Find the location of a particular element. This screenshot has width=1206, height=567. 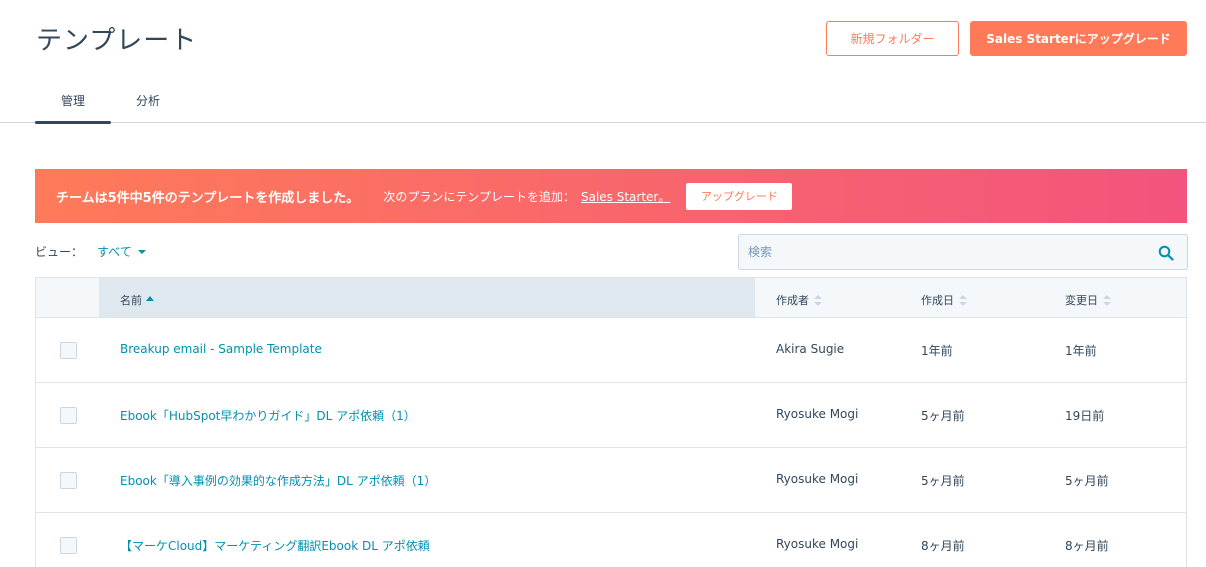

column-header-author: 作成者 is located at coordinates (799, 300).